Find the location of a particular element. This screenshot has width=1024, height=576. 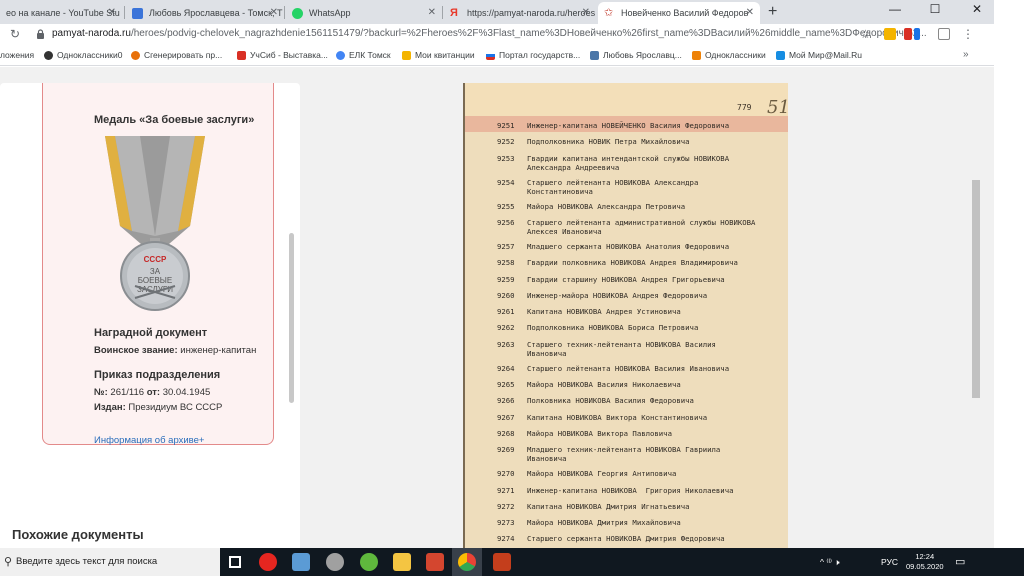

file-explorer-icon is located at coordinates (402, 562).